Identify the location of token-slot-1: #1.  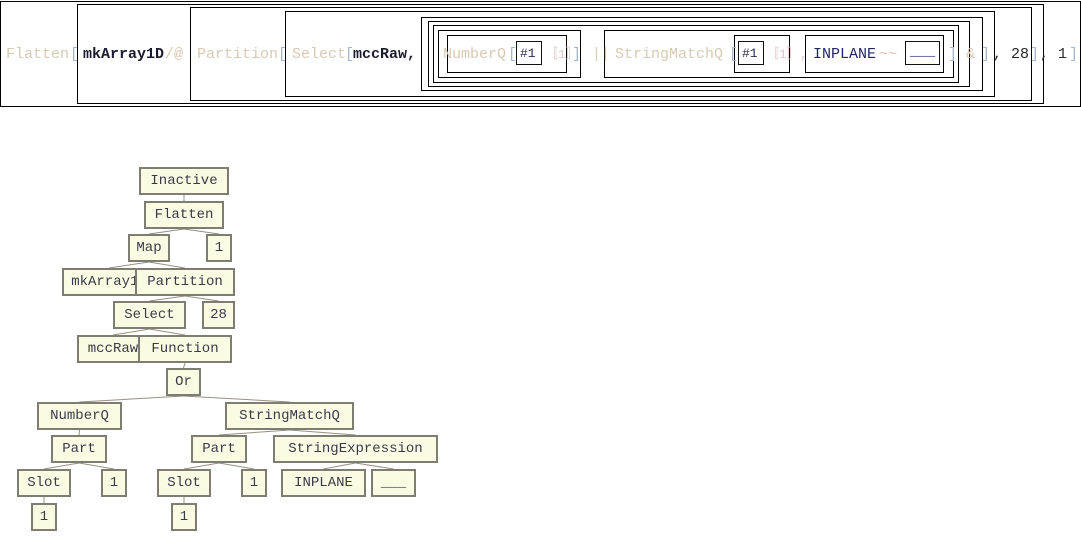
(528, 53).